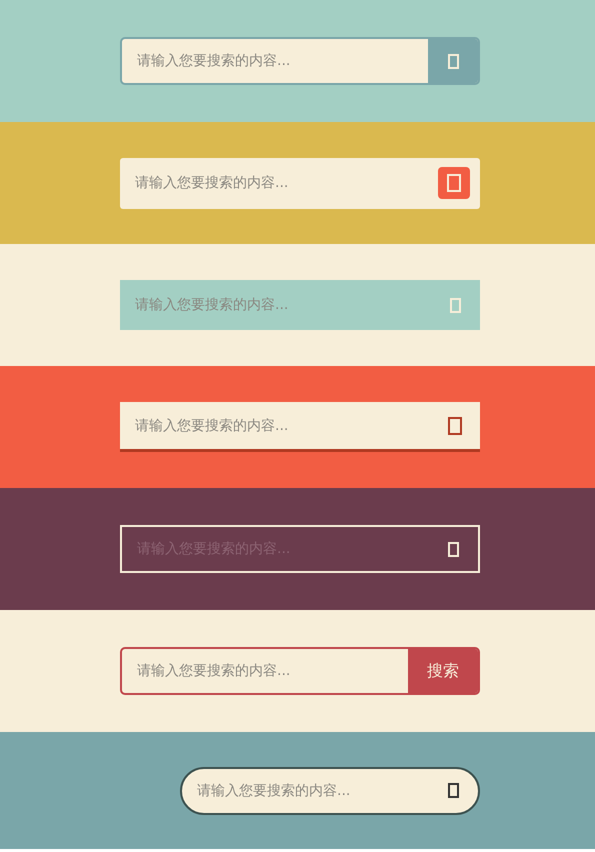 Image resolution: width=595 pixels, height=852 pixels. I want to click on search-button: 搜索, so click(443, 671).